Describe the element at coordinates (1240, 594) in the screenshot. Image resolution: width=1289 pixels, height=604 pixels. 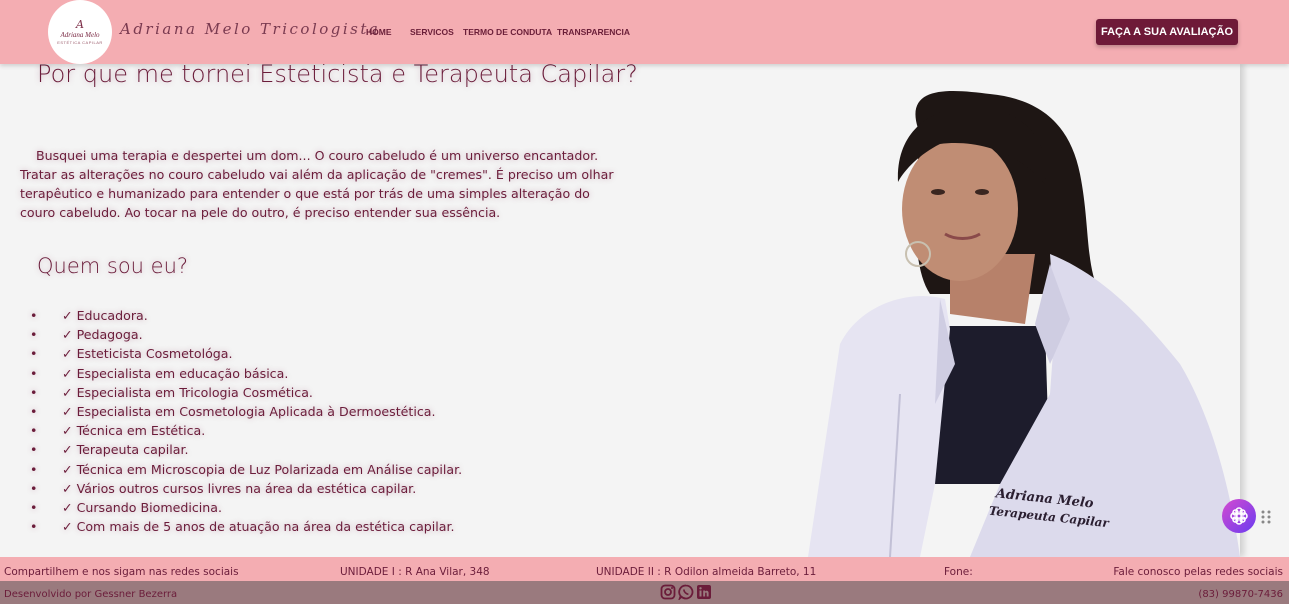
I see `footer-phone: (83) 99870-7436` at that location.